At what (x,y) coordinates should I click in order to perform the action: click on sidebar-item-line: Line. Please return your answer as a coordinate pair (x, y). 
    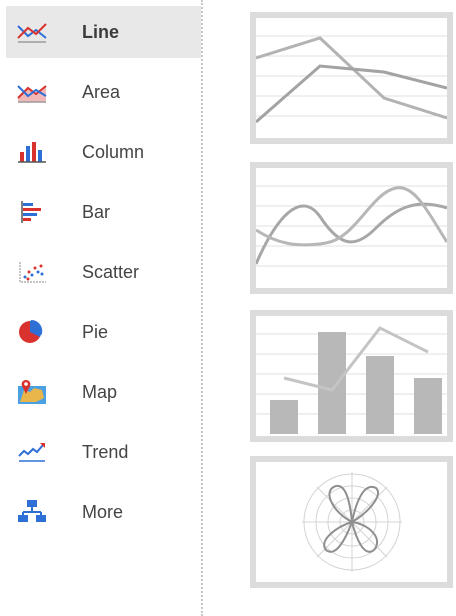
    Looking at the image, I should click on (103, 32).